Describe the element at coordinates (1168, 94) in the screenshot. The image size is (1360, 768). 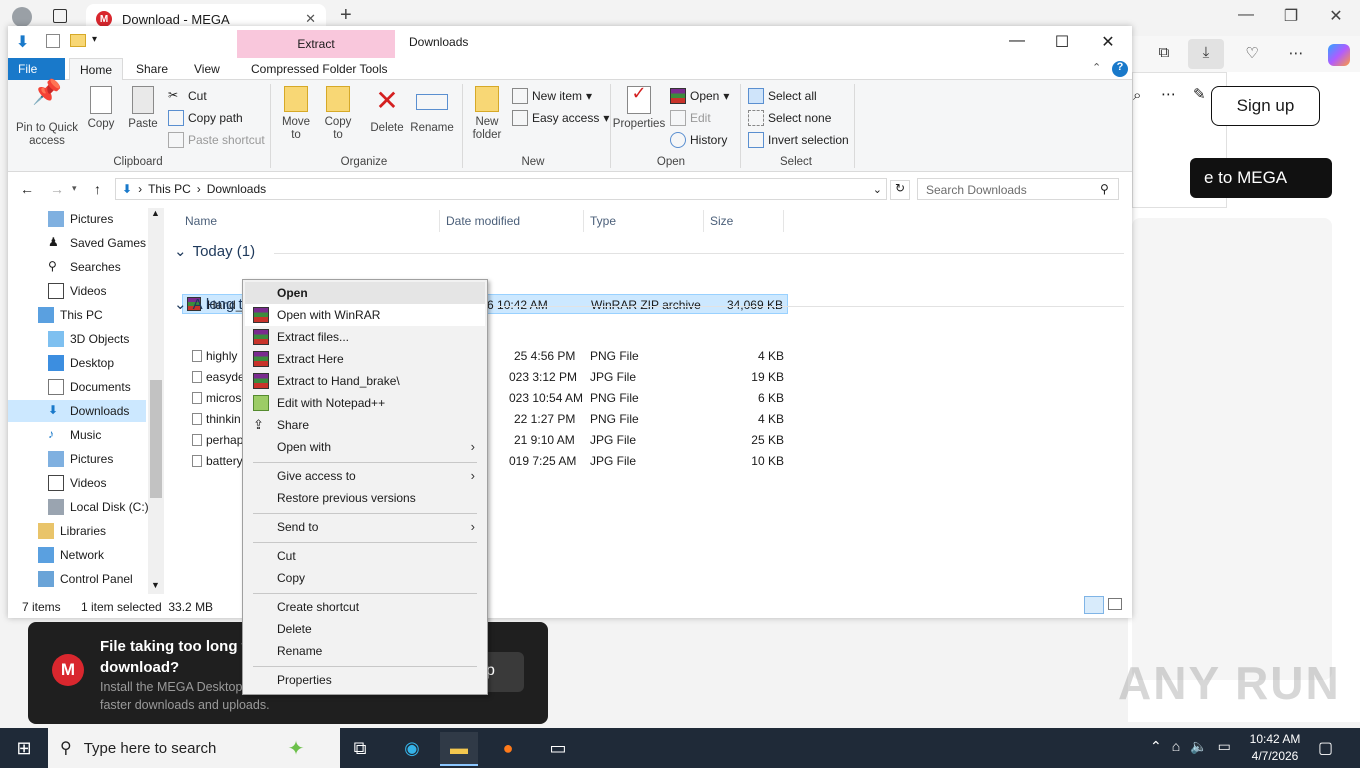
I see `flyout-more-icon: ⋯` at that location.